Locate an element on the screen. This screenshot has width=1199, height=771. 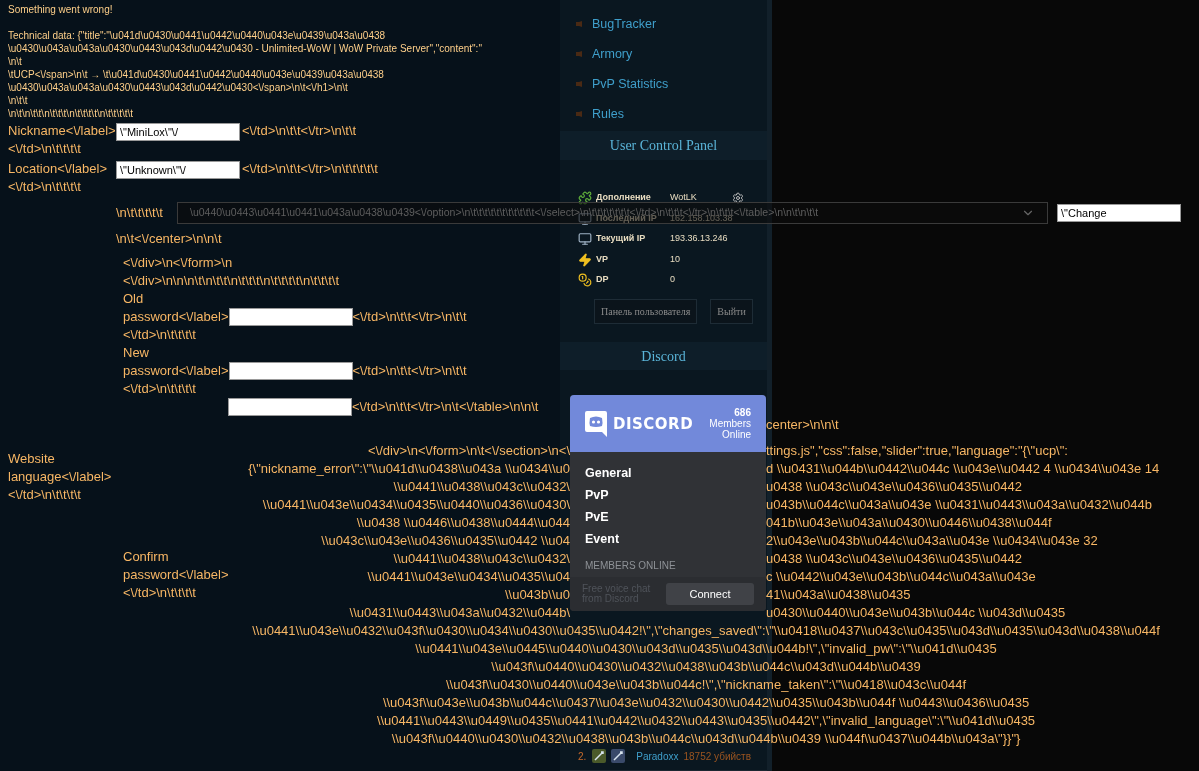
coins-icon is located at coordinates (585, 280).